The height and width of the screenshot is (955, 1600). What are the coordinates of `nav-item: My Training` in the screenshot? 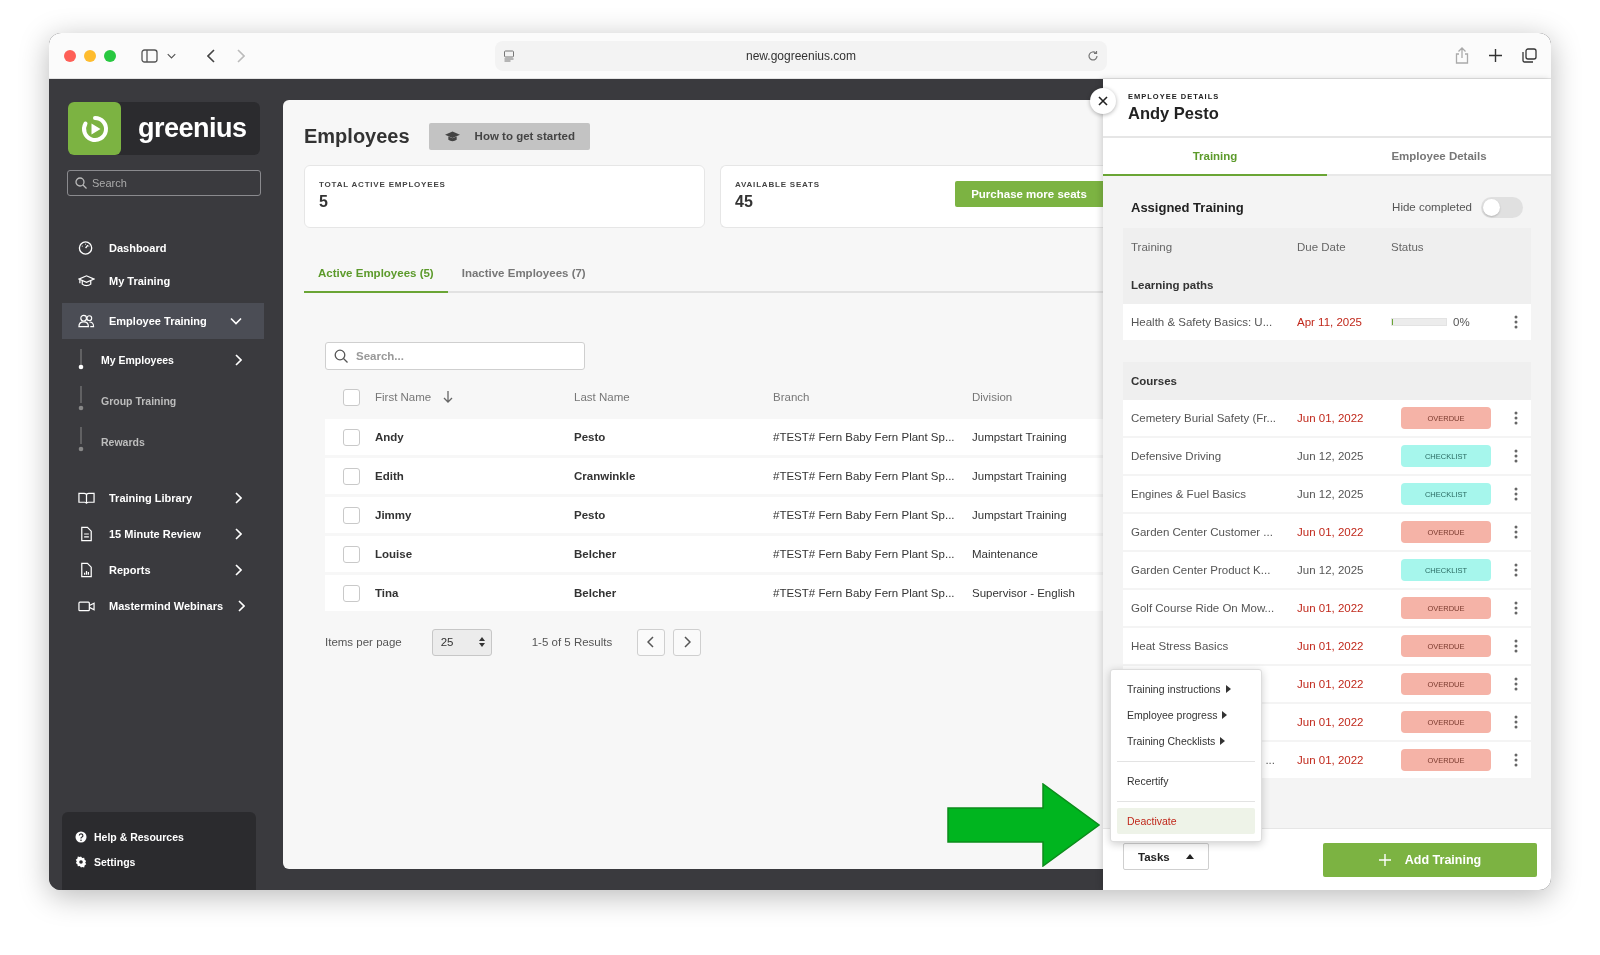 It's located at (163, 280).